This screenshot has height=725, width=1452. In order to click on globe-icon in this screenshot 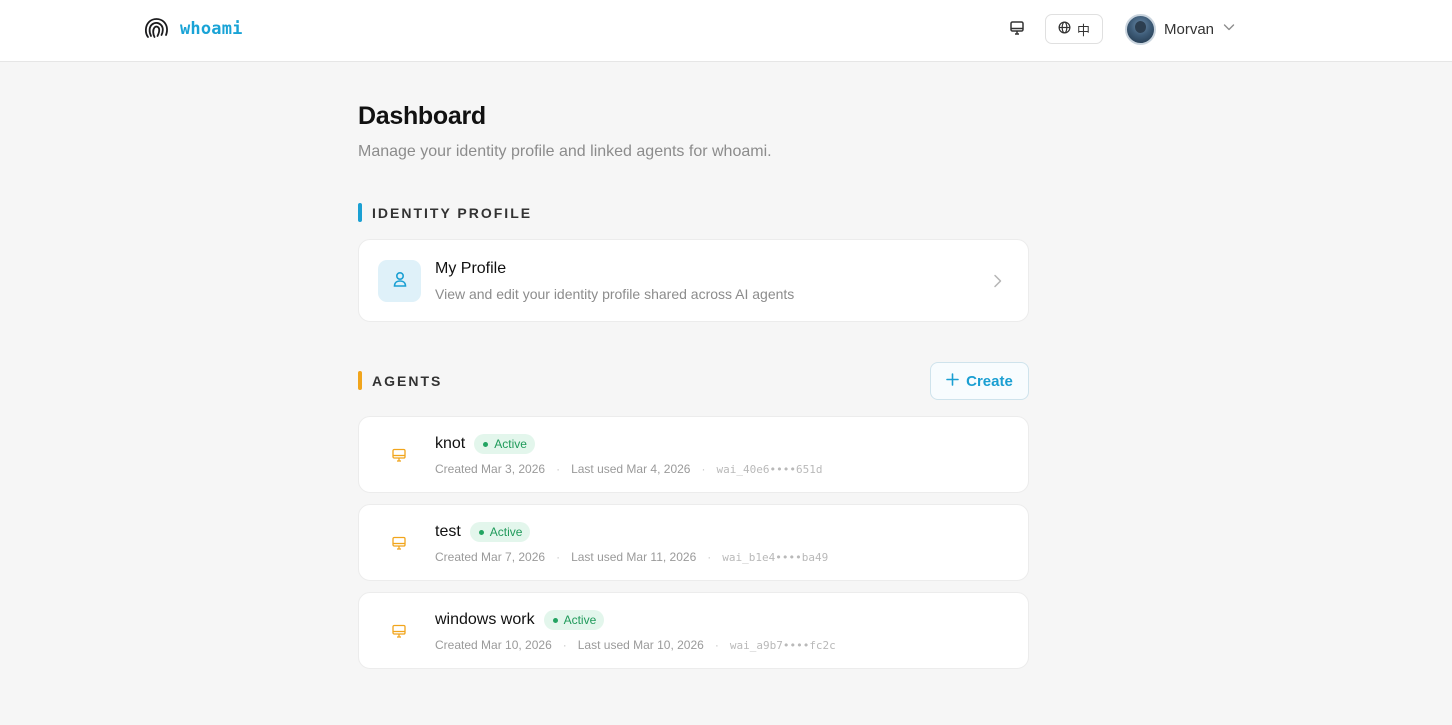, I will do `click(1064, 29)`.